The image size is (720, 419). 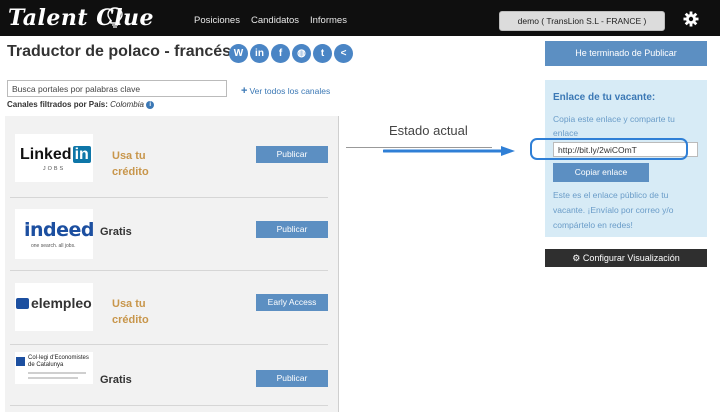 I want to click on page-title: Traductor de polaco - francés, so click(x=119, y=51).